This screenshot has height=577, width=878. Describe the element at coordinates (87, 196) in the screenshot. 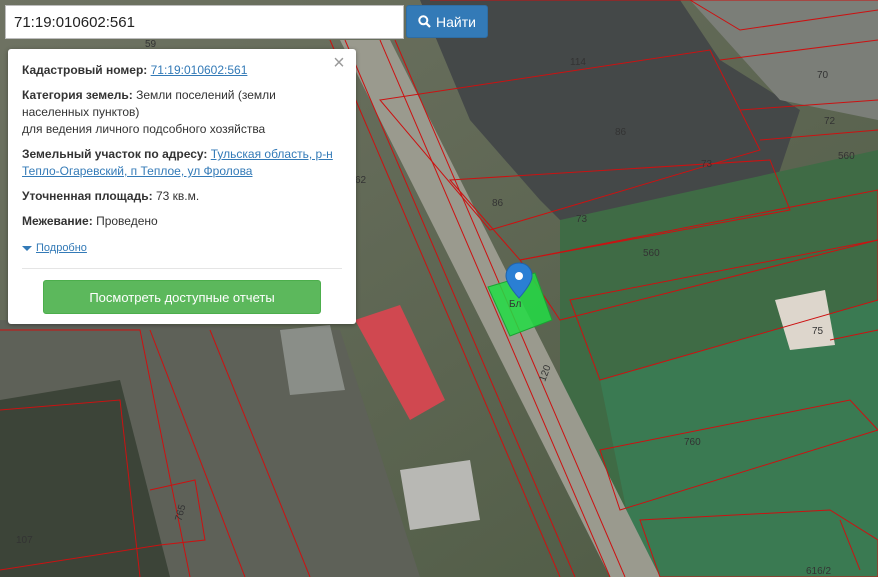

I see `area-label: Уточненная площадь:` at that location.